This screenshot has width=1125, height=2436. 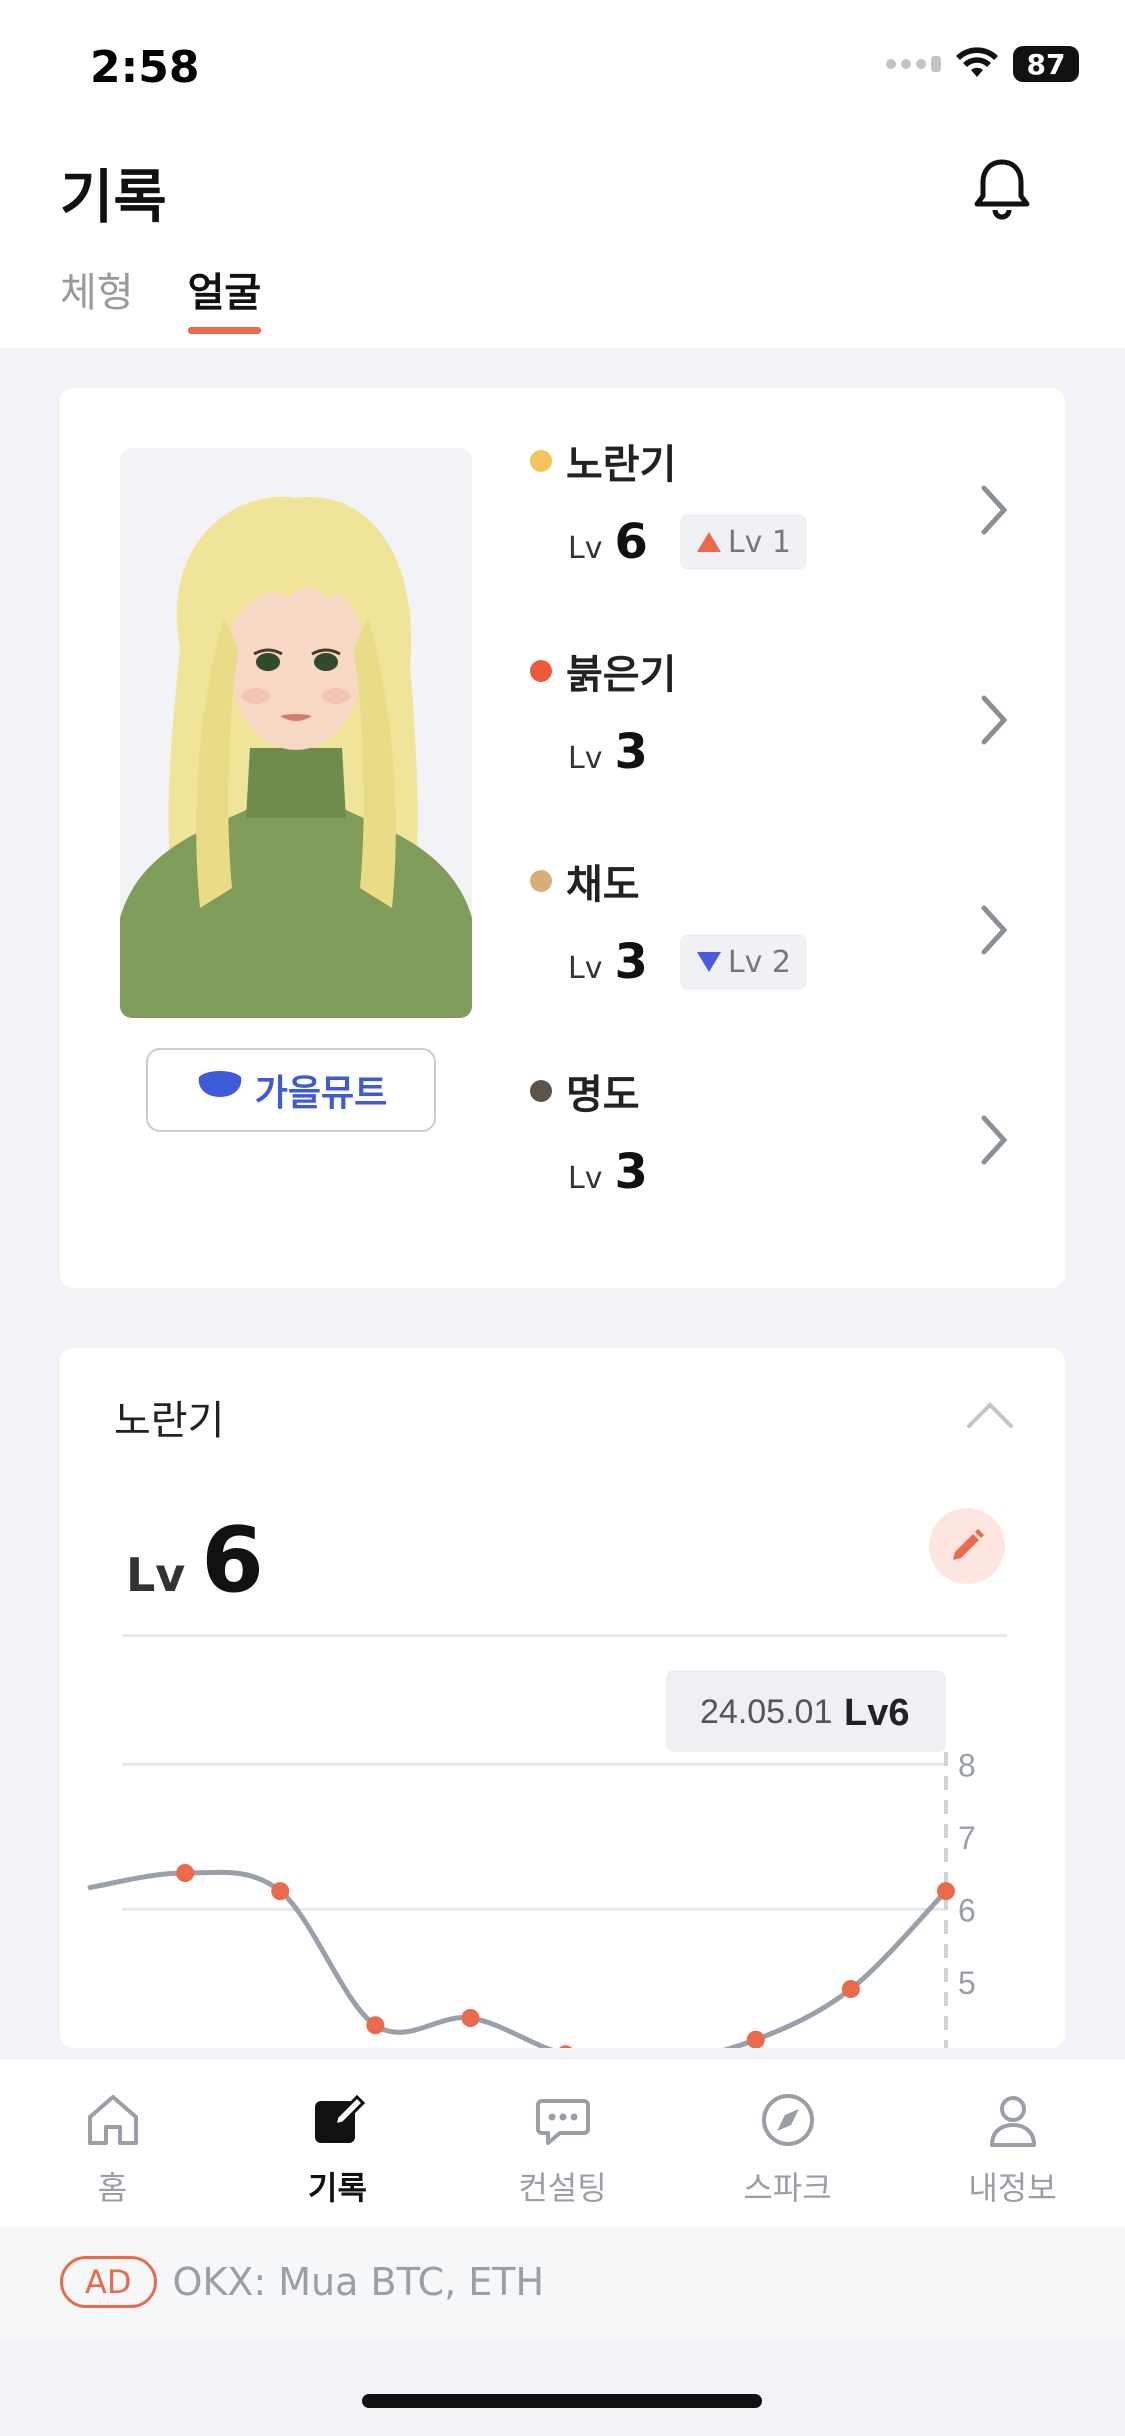 What do you see at coordinates (621, 465) in the screenshot?
I see `metric-label: 노란기` at bounding box center [621, 465].